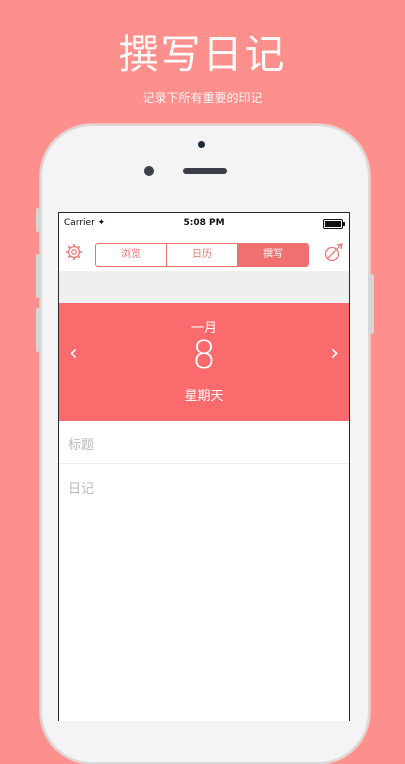 The image size is (405, 764). I want to click on quill-icon, so click(333, 253).